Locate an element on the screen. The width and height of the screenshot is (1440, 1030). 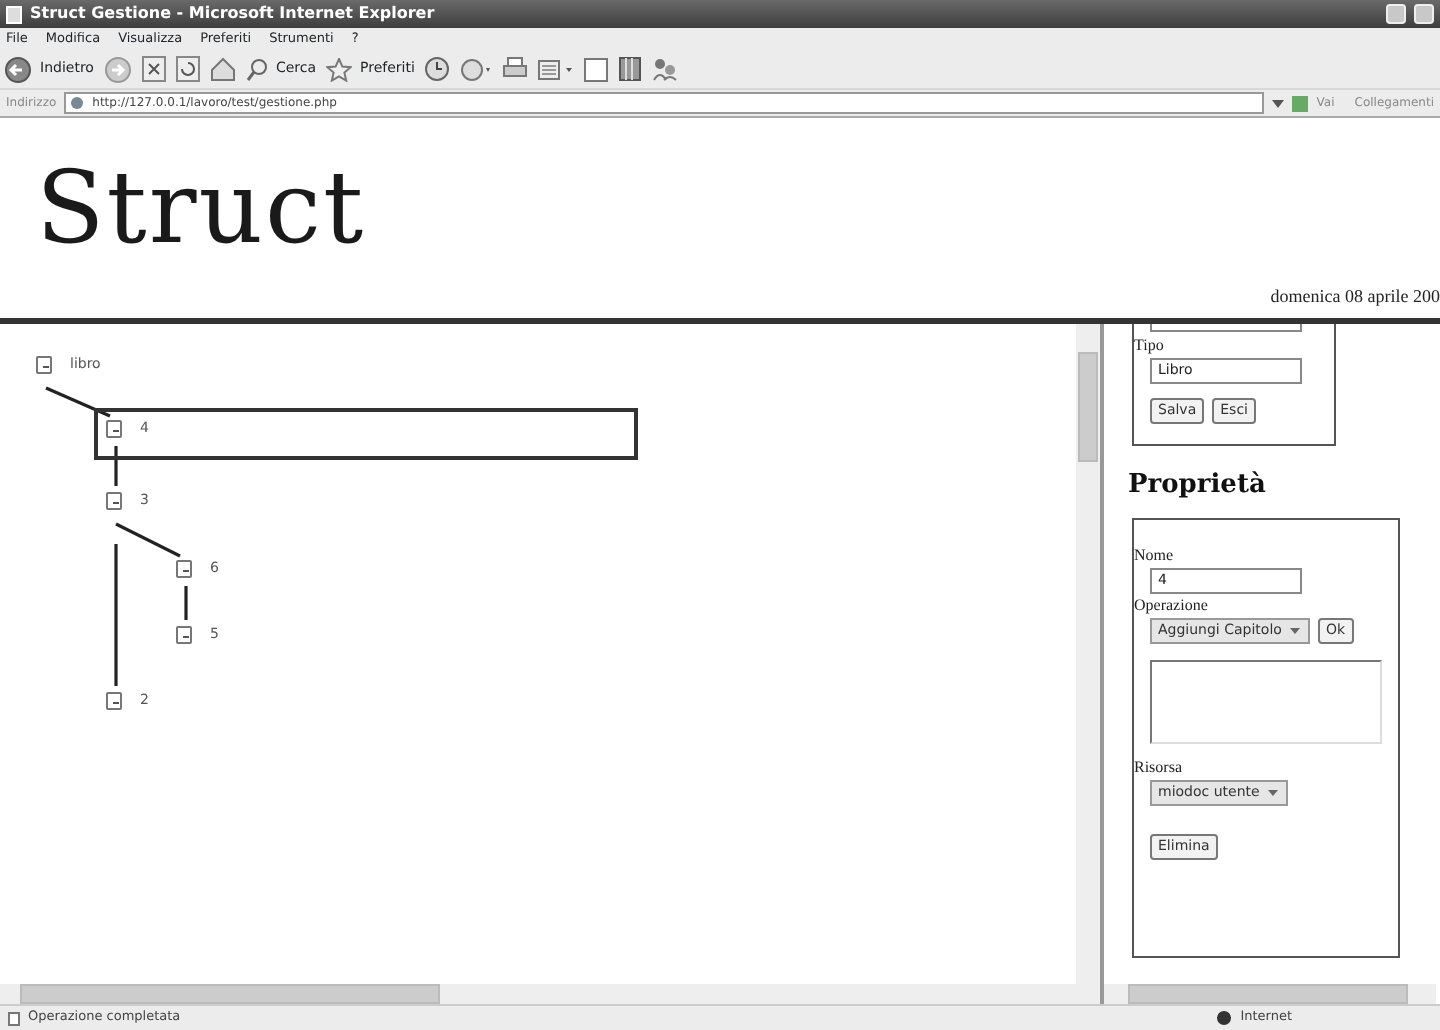
resource-label: Risorsa is located at coordinates (1159, 767).